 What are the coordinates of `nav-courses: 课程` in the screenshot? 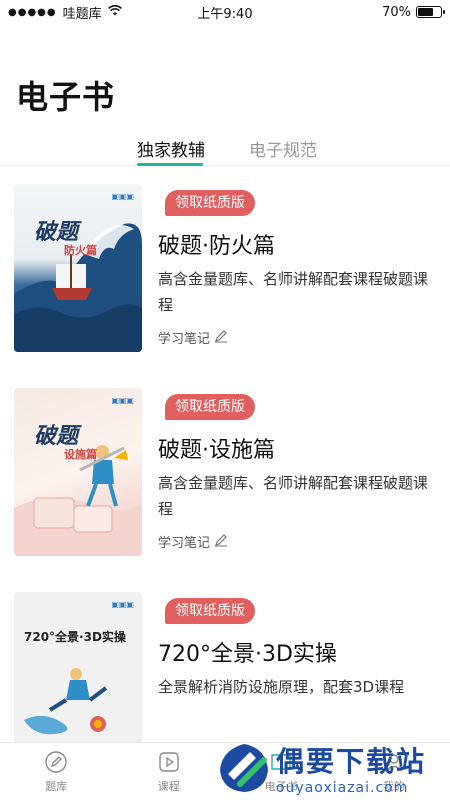 It's located at (169, 771).